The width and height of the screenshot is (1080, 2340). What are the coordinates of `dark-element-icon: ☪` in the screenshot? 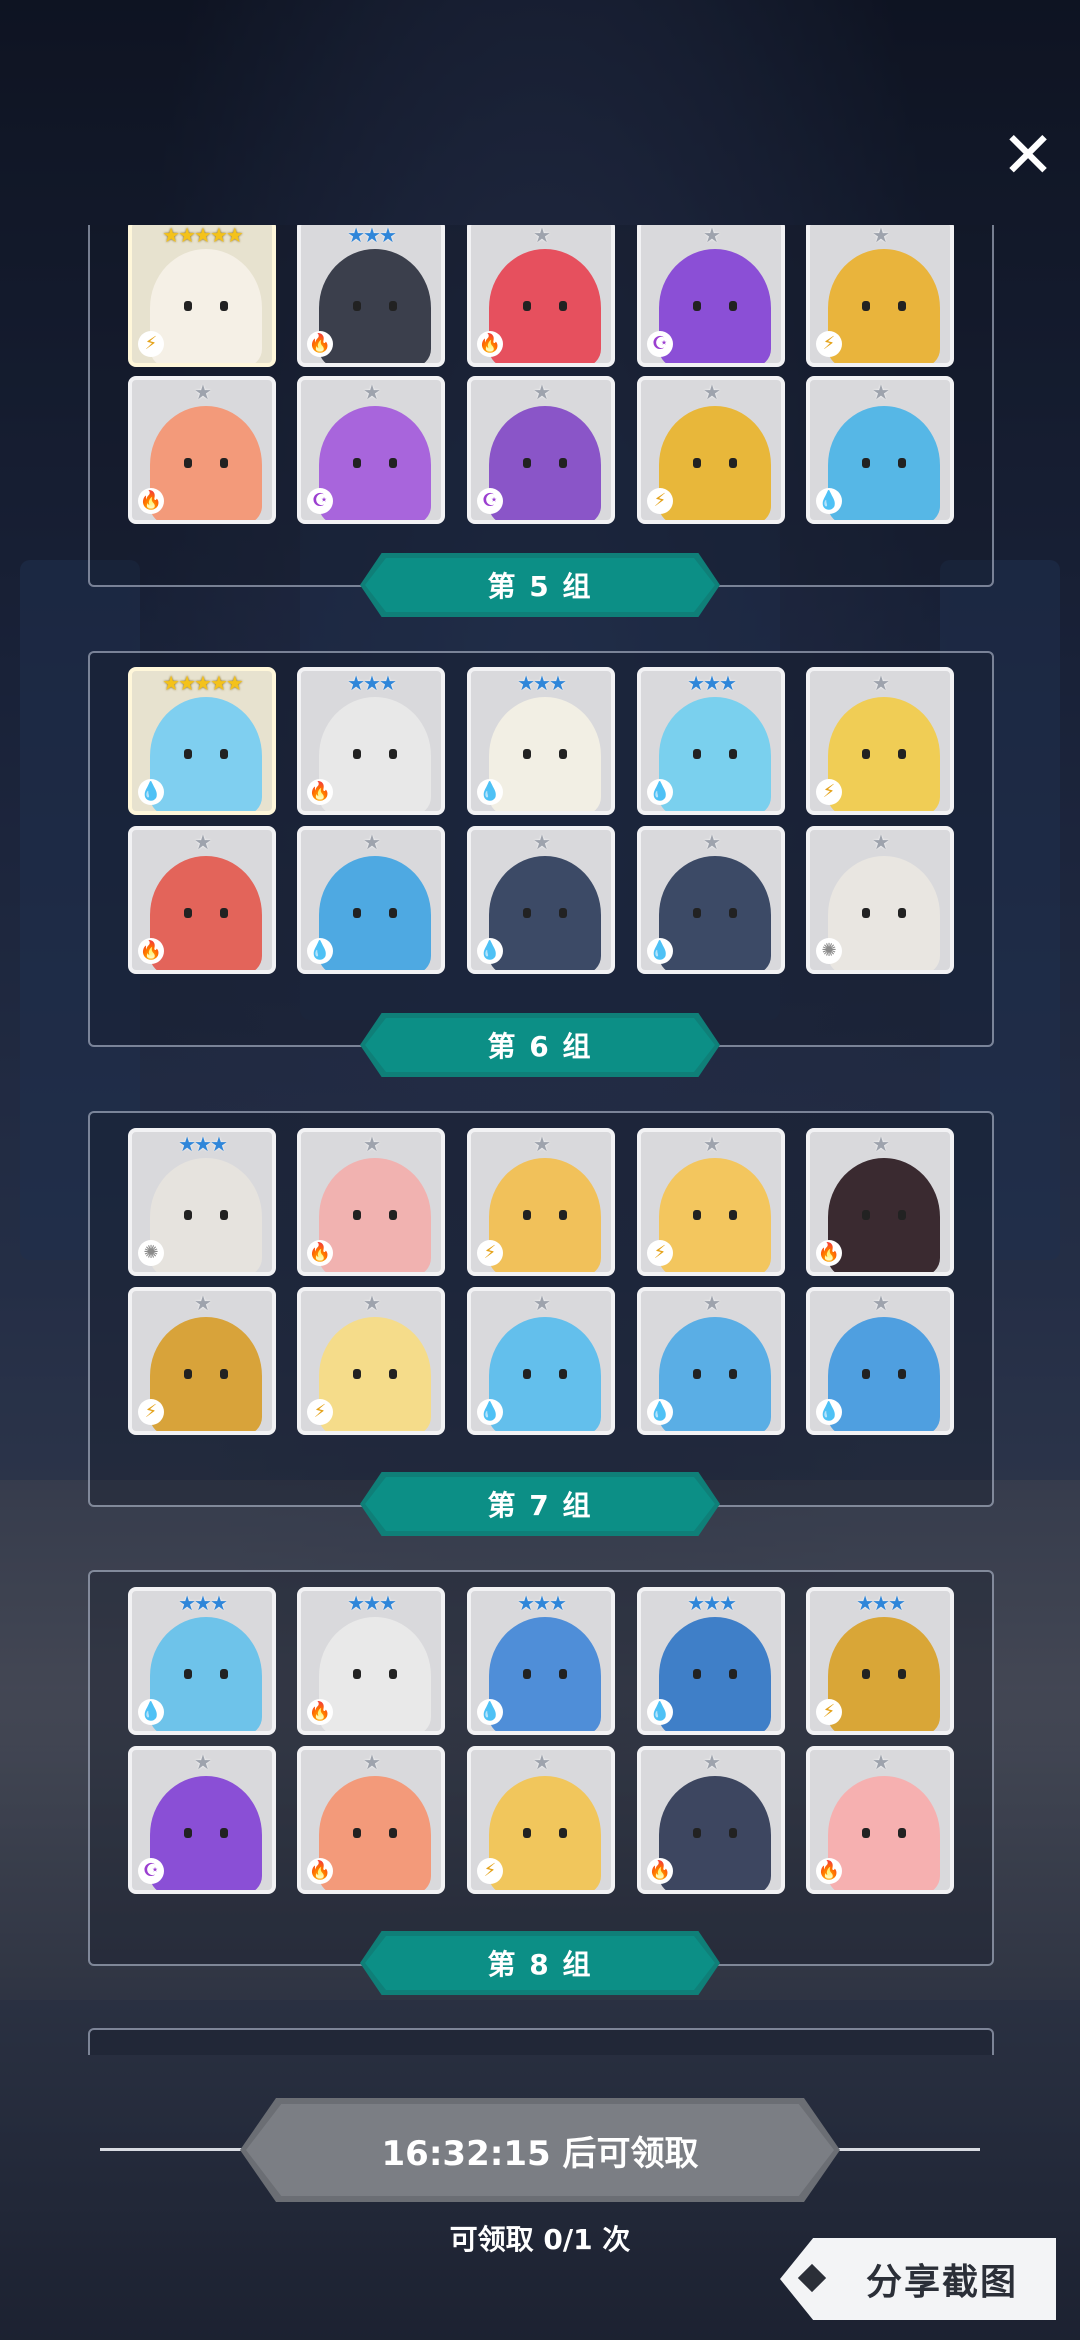 It's located at (320, 501).